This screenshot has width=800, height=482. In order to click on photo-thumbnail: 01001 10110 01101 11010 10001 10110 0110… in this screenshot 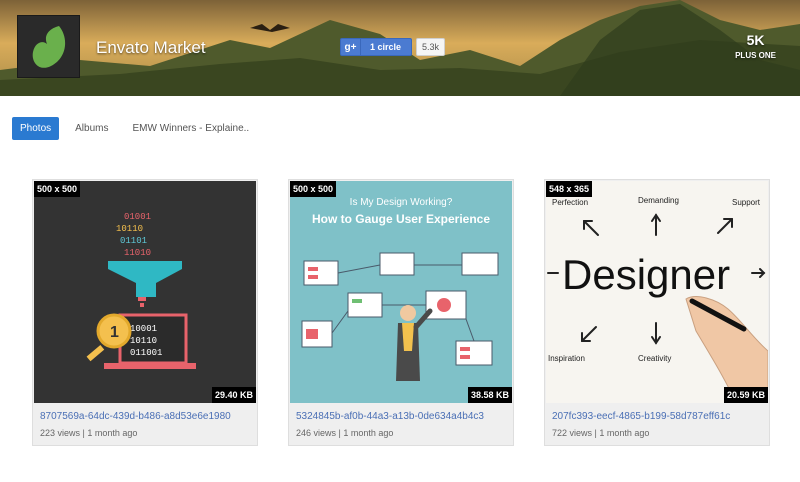, I will do `click(145, 292)`.